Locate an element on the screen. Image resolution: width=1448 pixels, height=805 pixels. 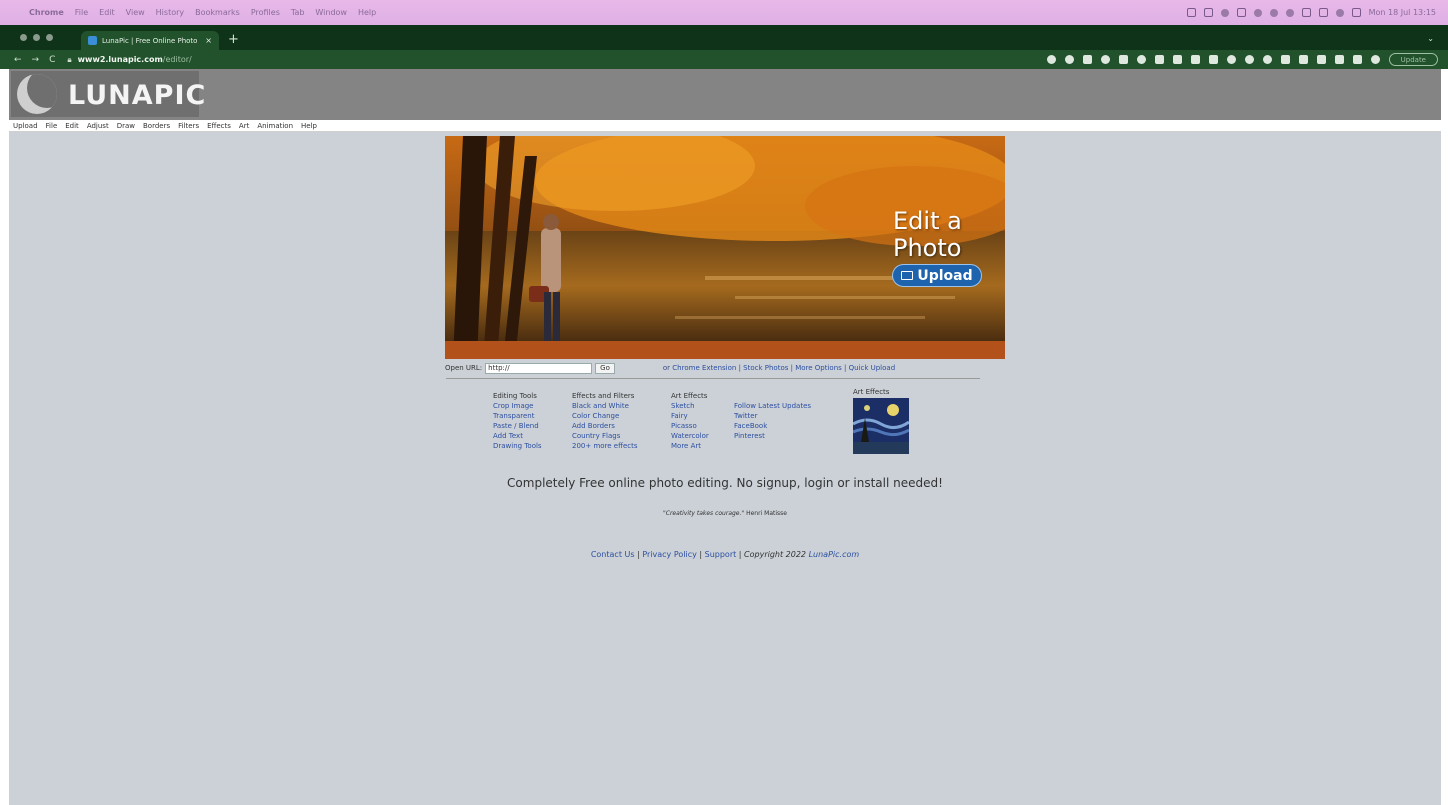
follow-updates-link: Follow Latest Updates is located at coordinates (772, 406).